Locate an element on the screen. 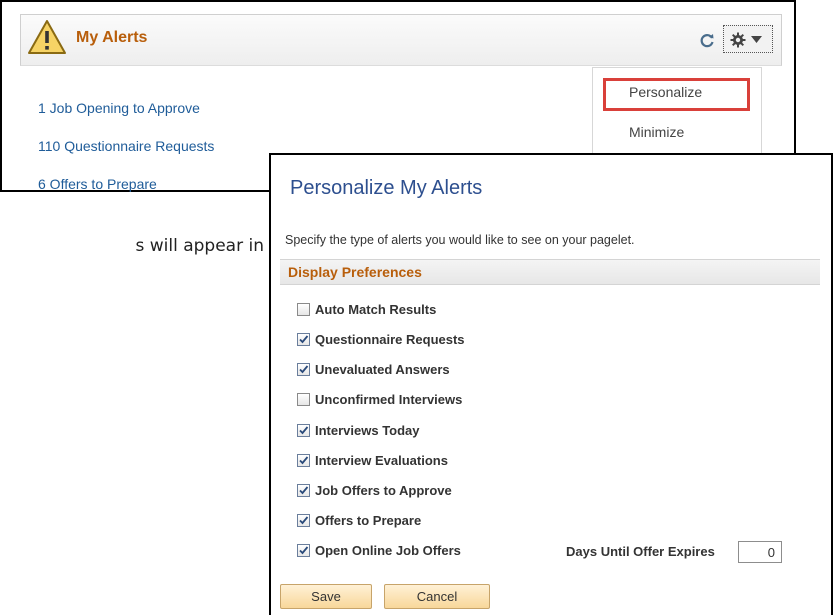 This screenshot has height=615, width=835. menu-item-personalize: Personalize is located at coordinates (665, 92).